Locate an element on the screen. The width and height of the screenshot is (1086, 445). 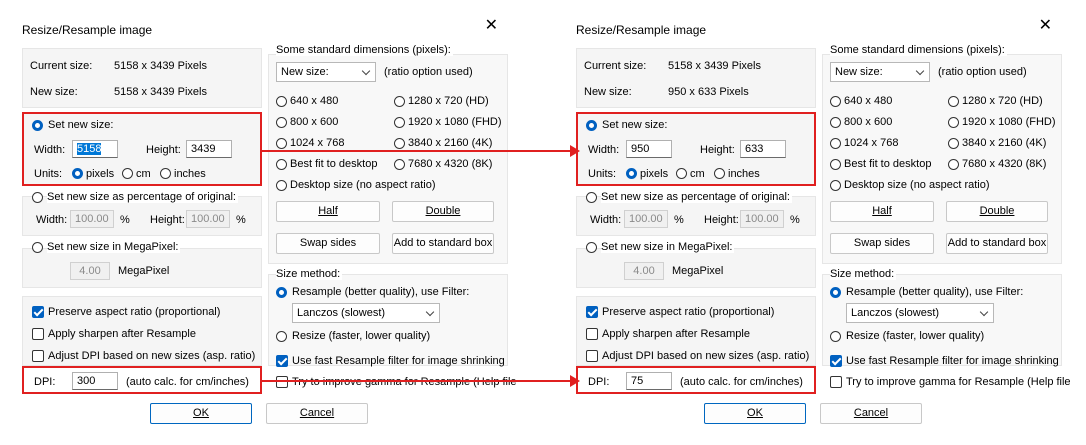
dim-3840-label: 3840 x 2160 (4K) is located at coordinates (450, 143).